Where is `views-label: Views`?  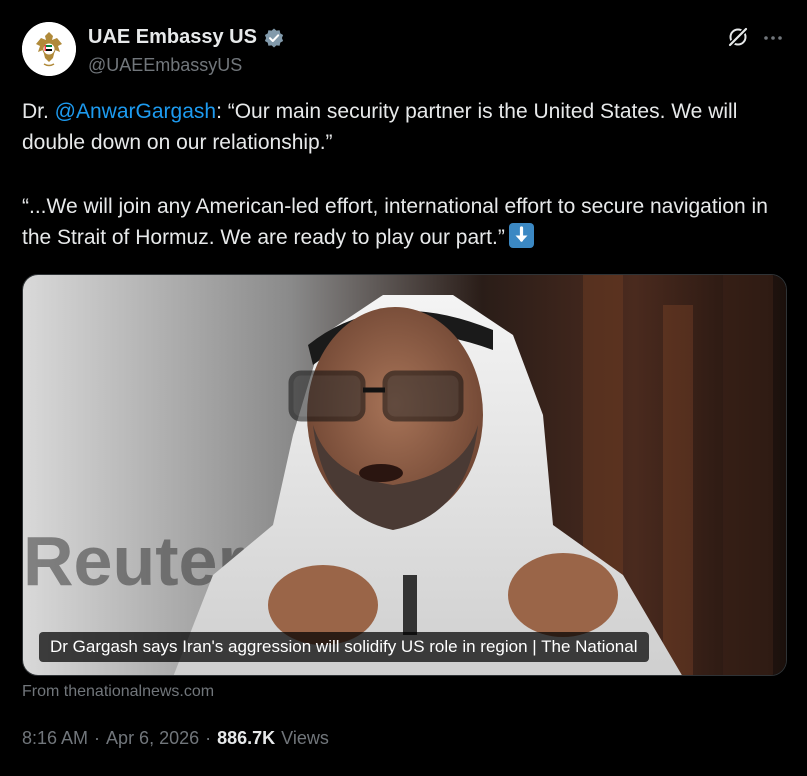 views-label: Views is located at coordinates (305, 738).